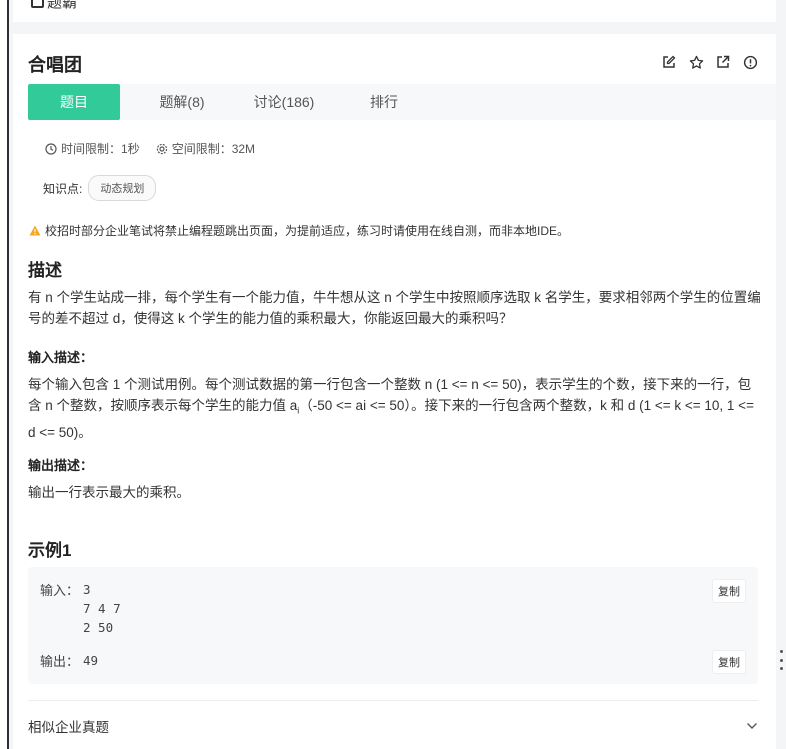 This screenshot has width=786, height=749. Describe the element at coordinates (284, 102) in the screenshot. I see `tab-discussion: 讨论(186)` at that location.